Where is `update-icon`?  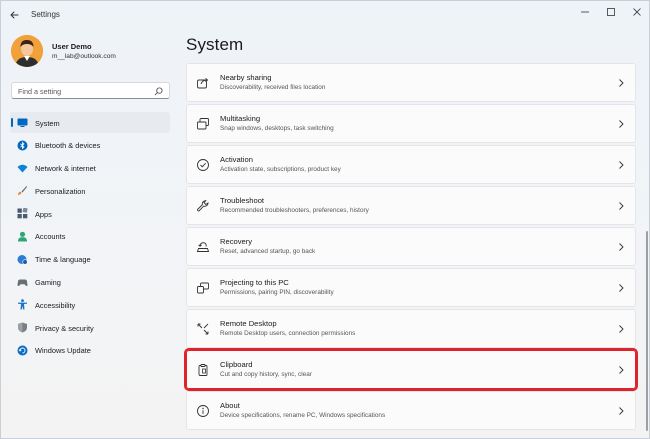
update-icon is located at coordinates (22, 350).